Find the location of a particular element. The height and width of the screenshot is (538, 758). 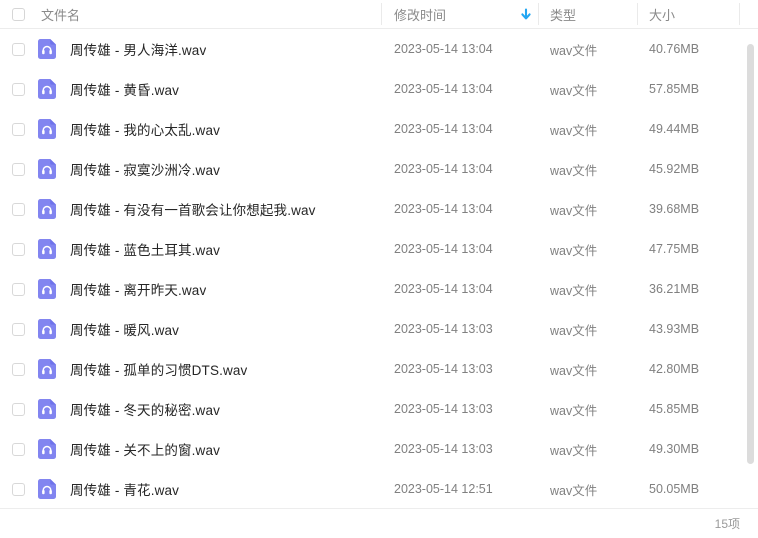

file-size-cell: 40.76MB is located at coordinates (674, 49).